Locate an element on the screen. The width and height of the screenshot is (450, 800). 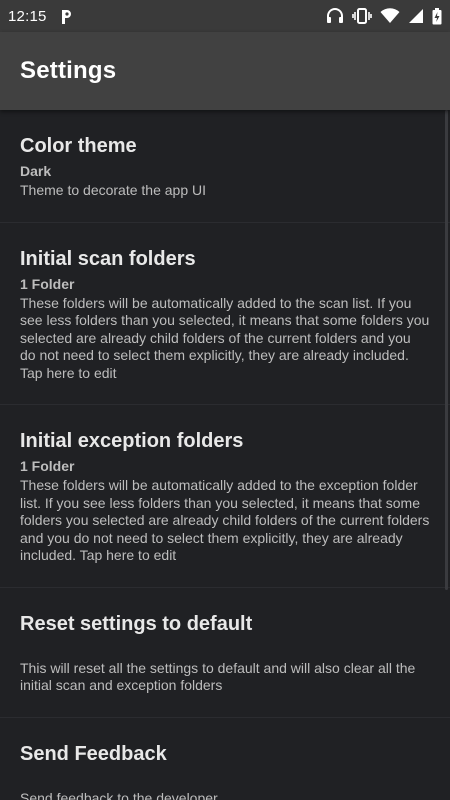
page-title: Settings is located at coordinates (68, 70).